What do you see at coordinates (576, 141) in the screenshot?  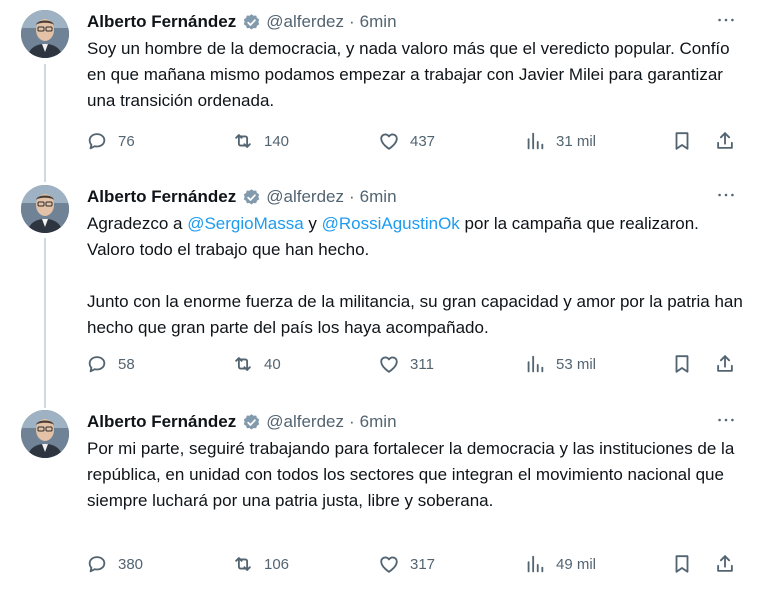 I see `views-count: 31 mil` at bounding box center [576, 141].